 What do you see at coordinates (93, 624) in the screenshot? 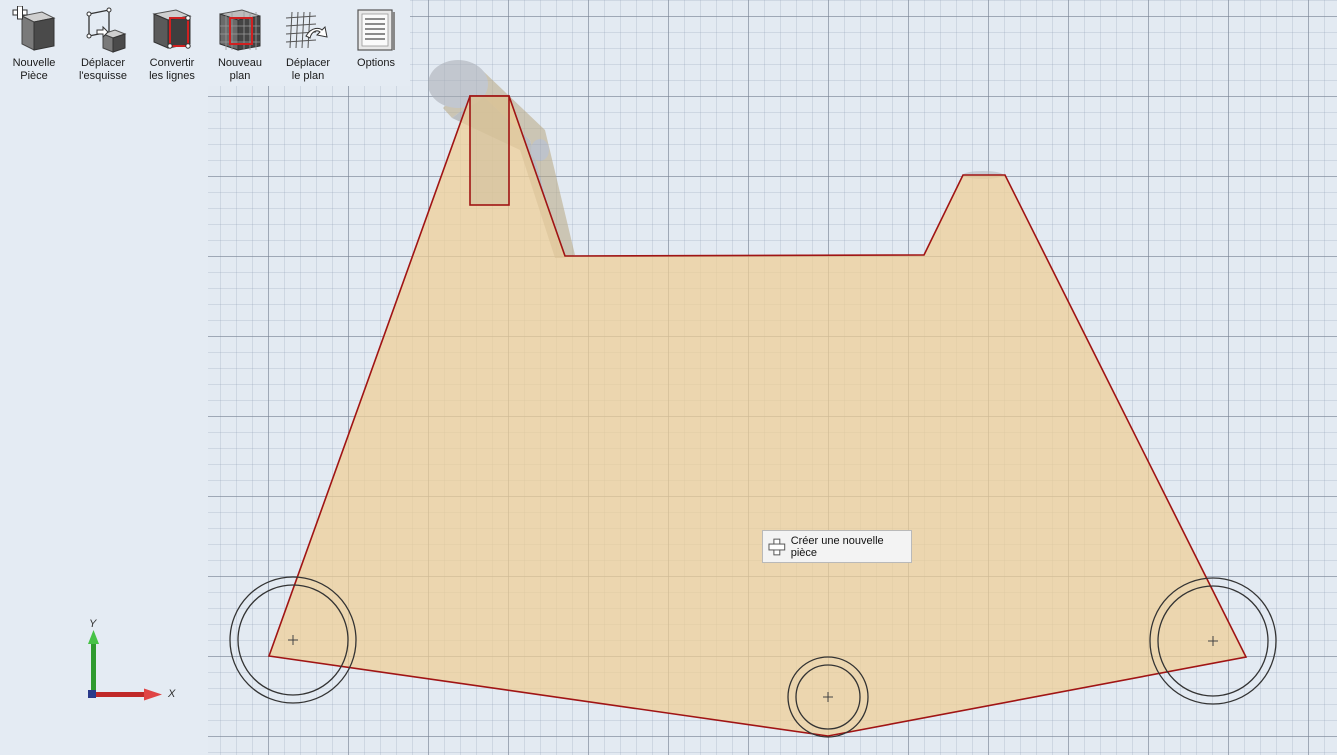
I see `y-axis-label: Y` at bounding box center [93, 624].